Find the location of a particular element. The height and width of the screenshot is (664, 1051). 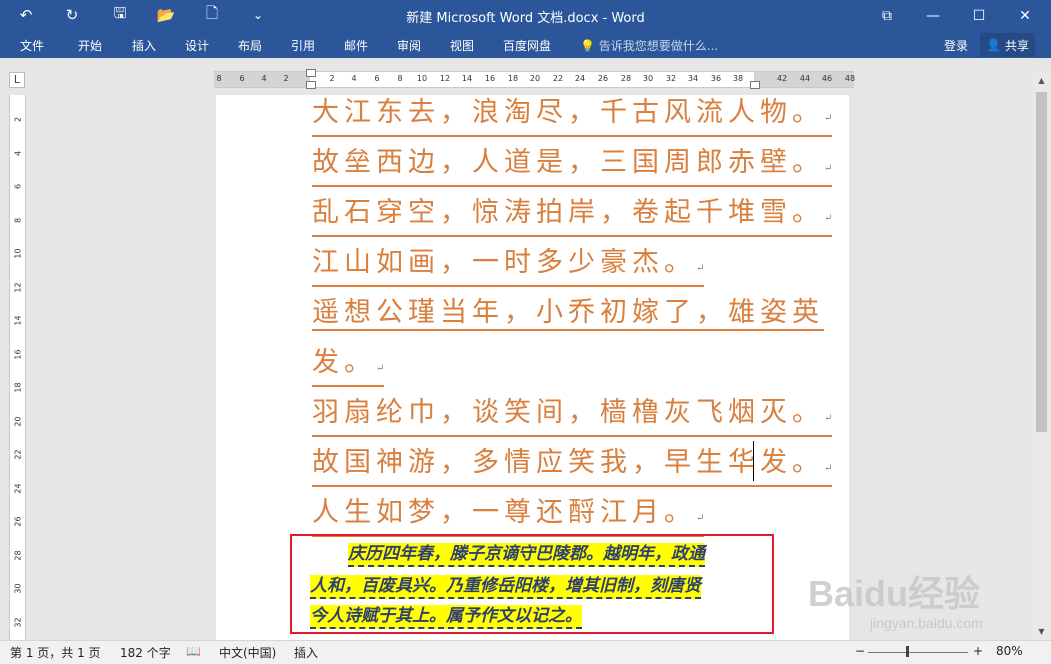

person-icon: 👤 is located at coordinates (993, 45).